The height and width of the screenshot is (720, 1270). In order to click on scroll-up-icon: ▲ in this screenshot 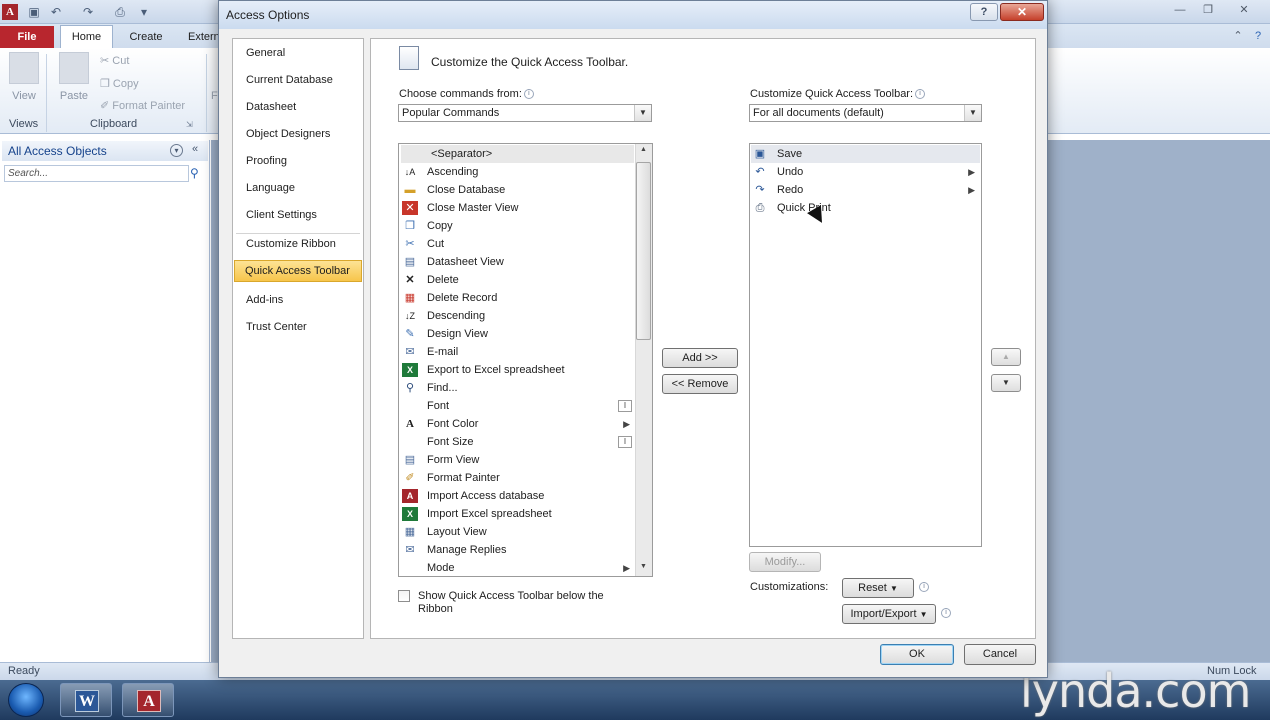, I will do `click(643, 152)`.